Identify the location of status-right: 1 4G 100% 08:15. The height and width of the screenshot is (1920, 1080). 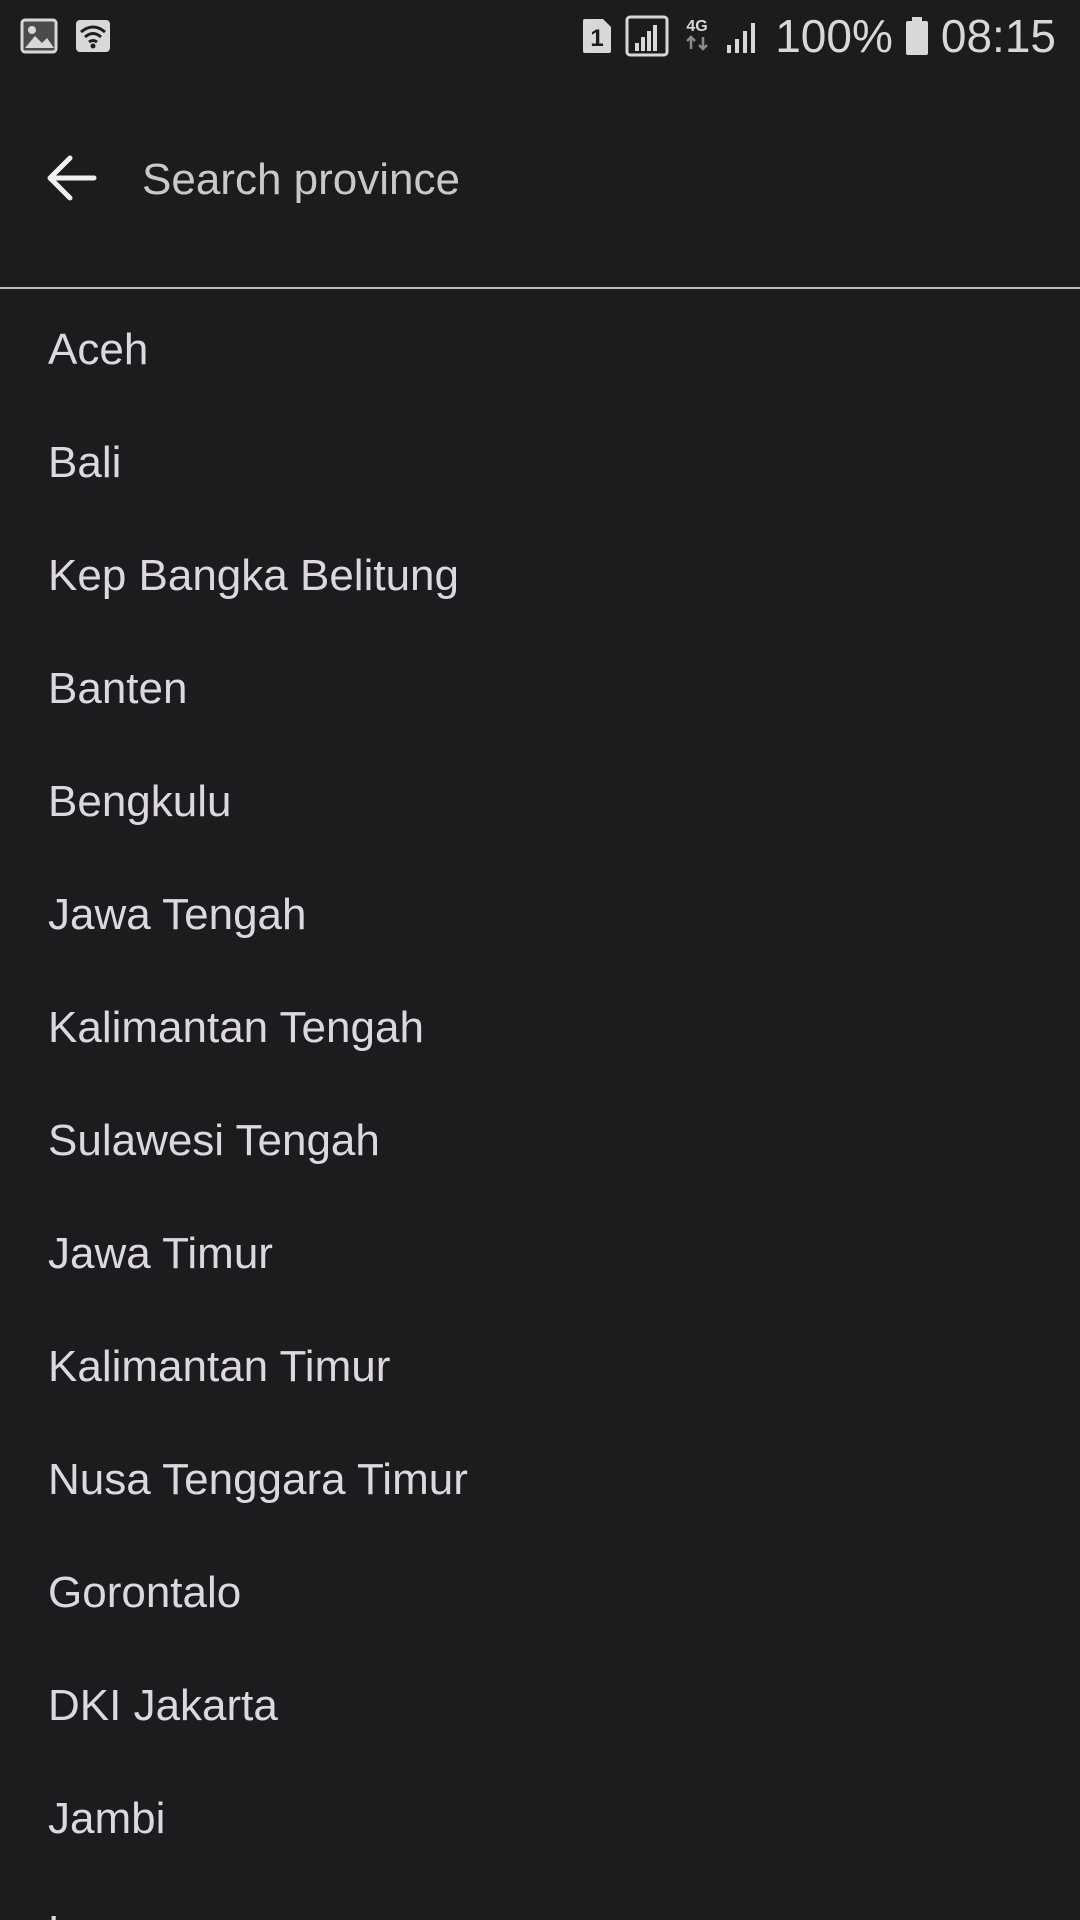
(830, 36).